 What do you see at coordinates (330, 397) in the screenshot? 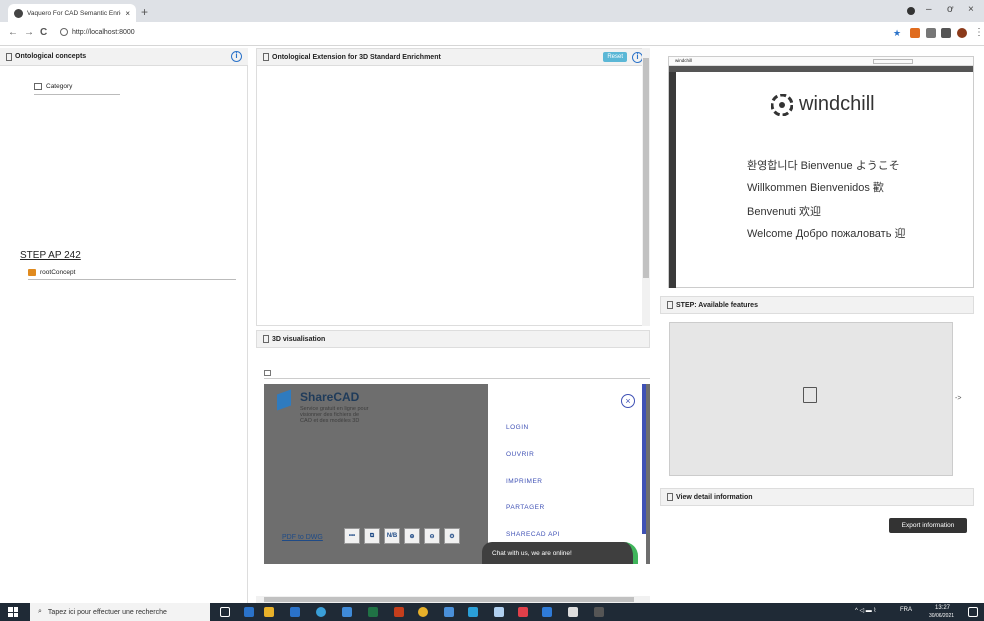
I see `sharecad-title: ShareCAD` at bounding box center [330, 397].